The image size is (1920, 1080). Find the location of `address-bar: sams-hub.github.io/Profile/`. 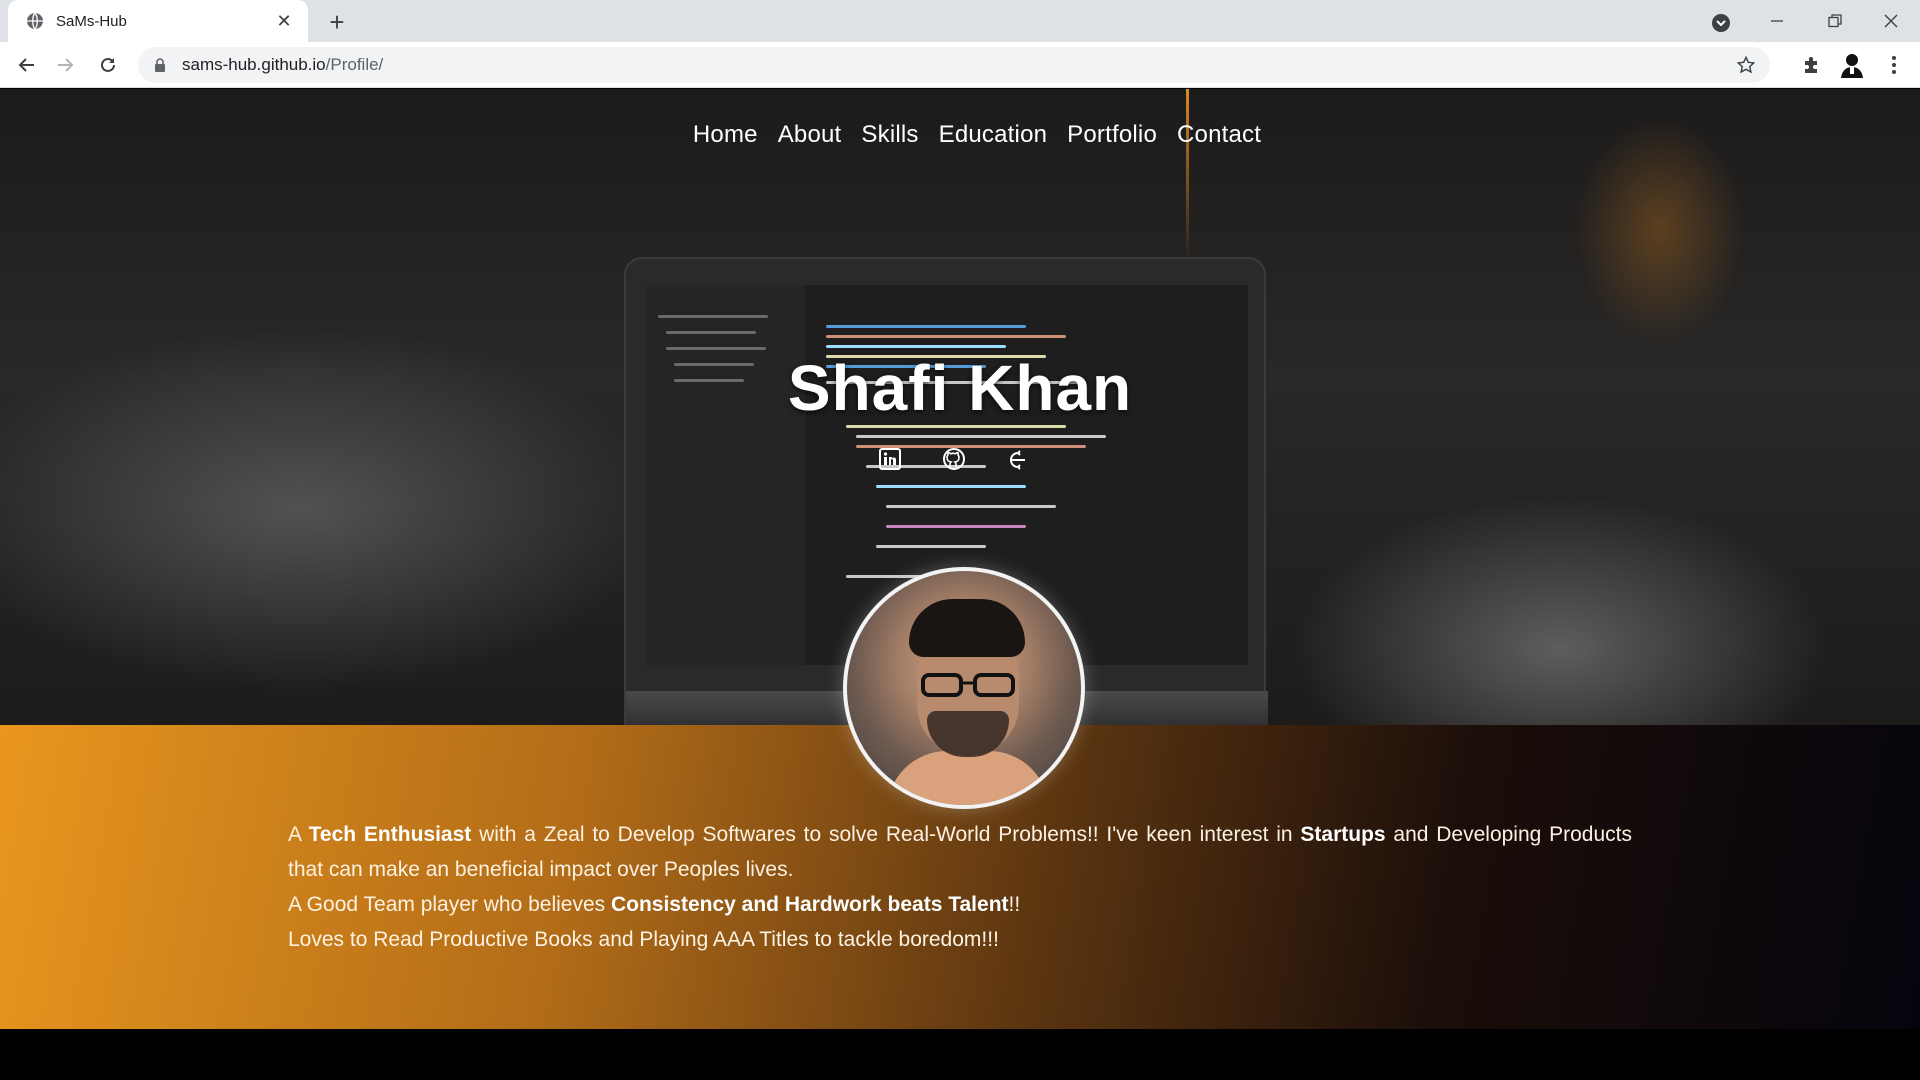

address-bar: sams-hub.github.io/Profile/ is located at coordinates (954, 65).